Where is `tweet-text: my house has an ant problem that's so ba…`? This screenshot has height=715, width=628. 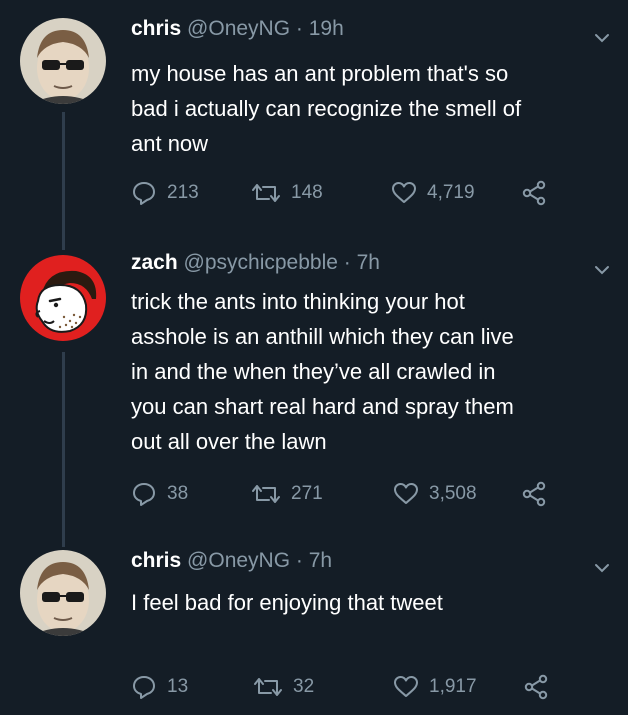
tweet-text: my house has an ant problem that's so ba… is located at coordinates (371, 108).